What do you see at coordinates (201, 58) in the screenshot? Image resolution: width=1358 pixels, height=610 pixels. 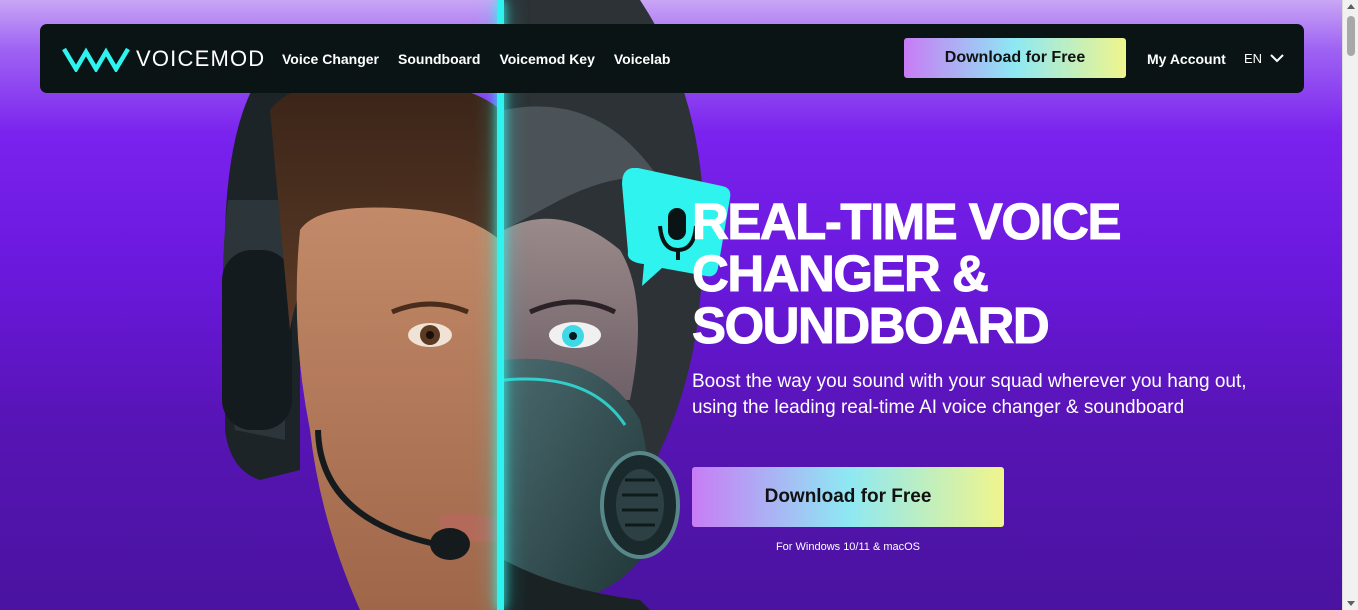 I see `brand-wordmark: VOICEMOD` at bounding box center [201, 58].